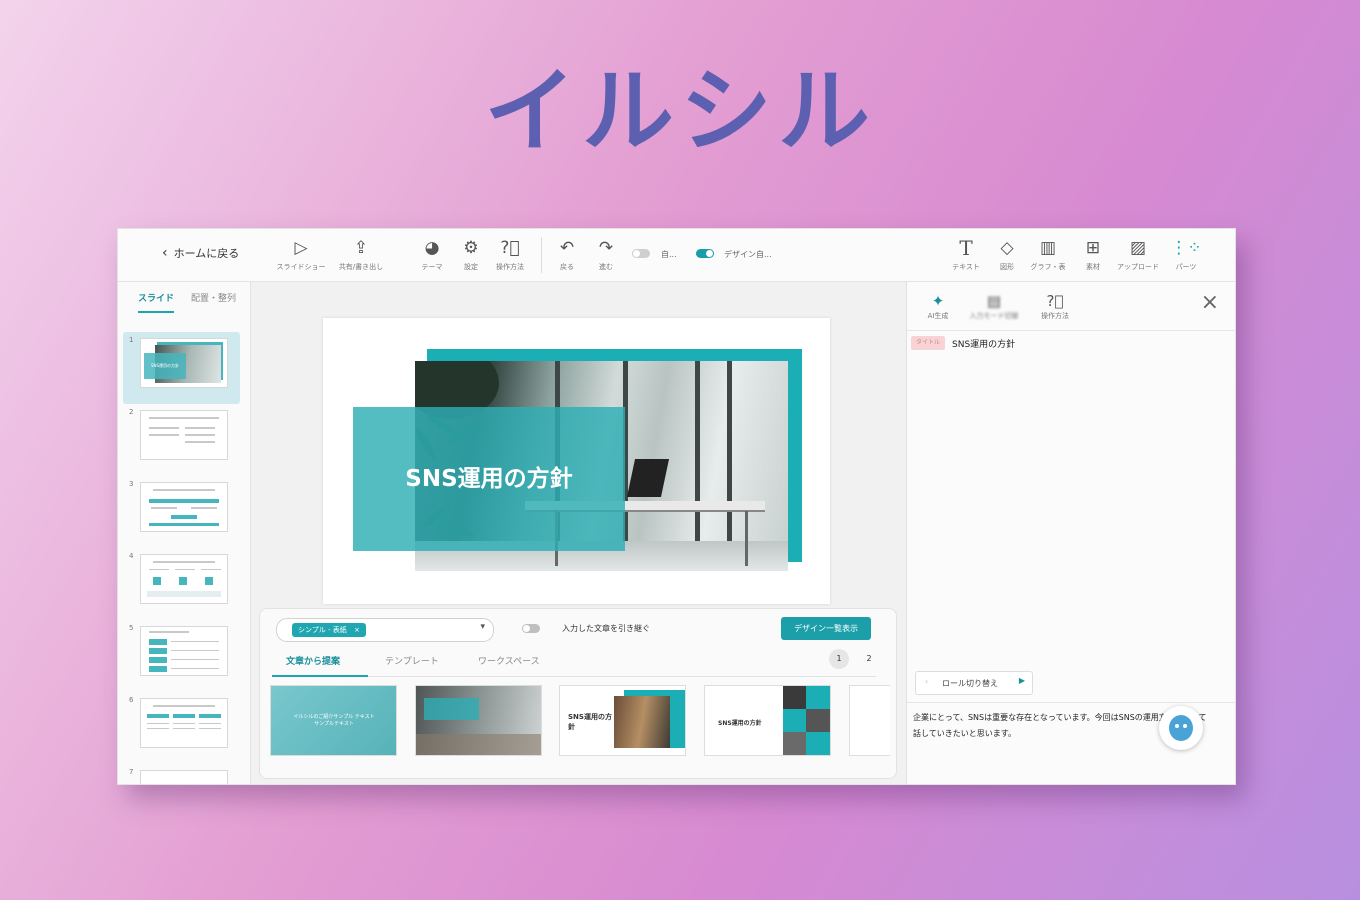  I want to click on slide-number: 1, so click(131, 340).